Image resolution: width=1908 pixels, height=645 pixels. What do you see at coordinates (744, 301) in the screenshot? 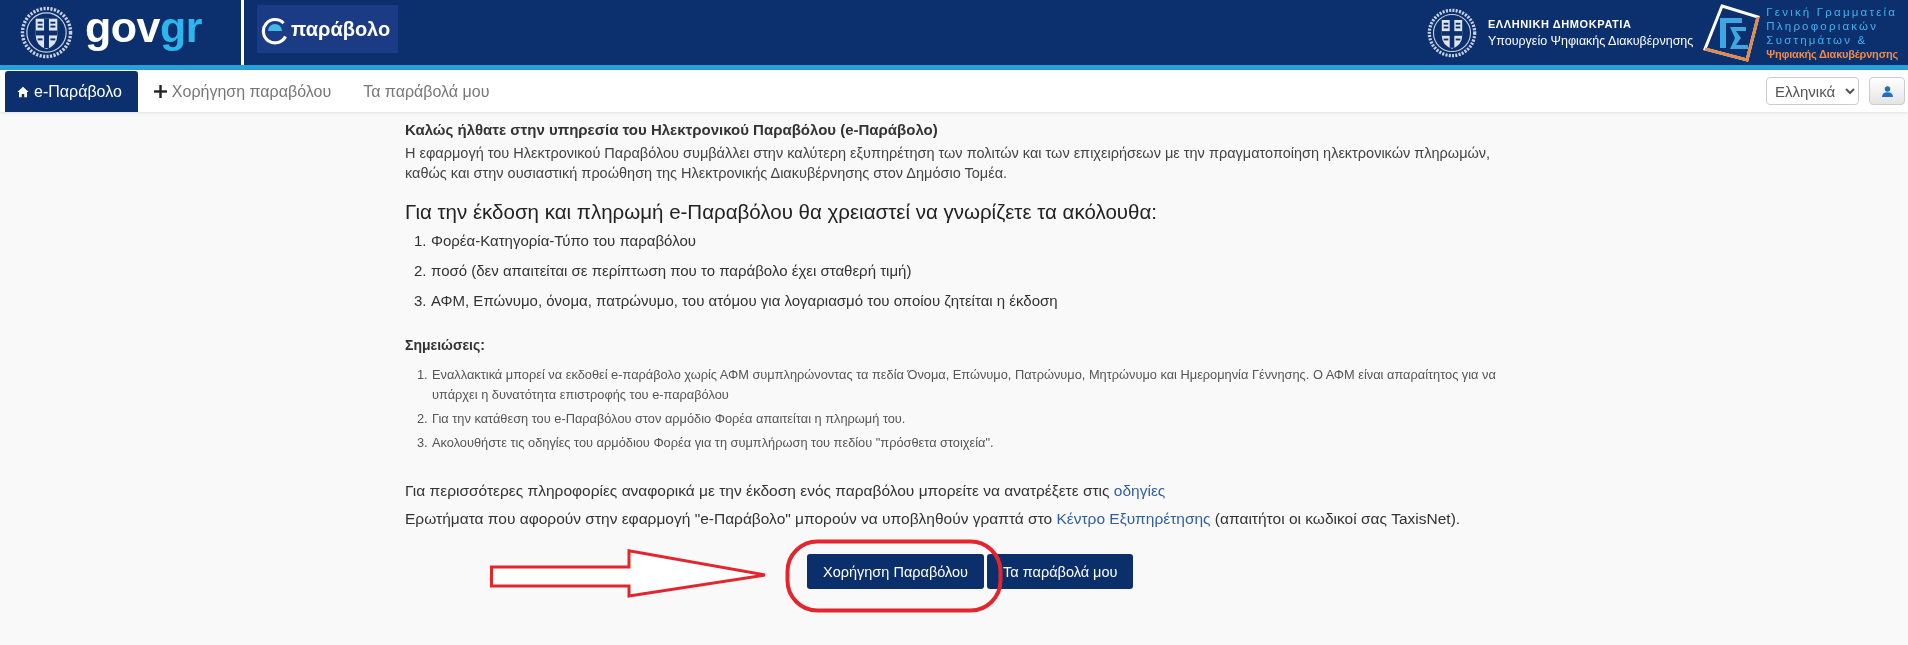
I see `list-item-text: ΑΦΜ, Επώνυμο, όνομα, πατρώνυμο, του ατόμου για λογαριασμό του οποίου ζητείται η έκδοση` at bounding box center [744, 301].